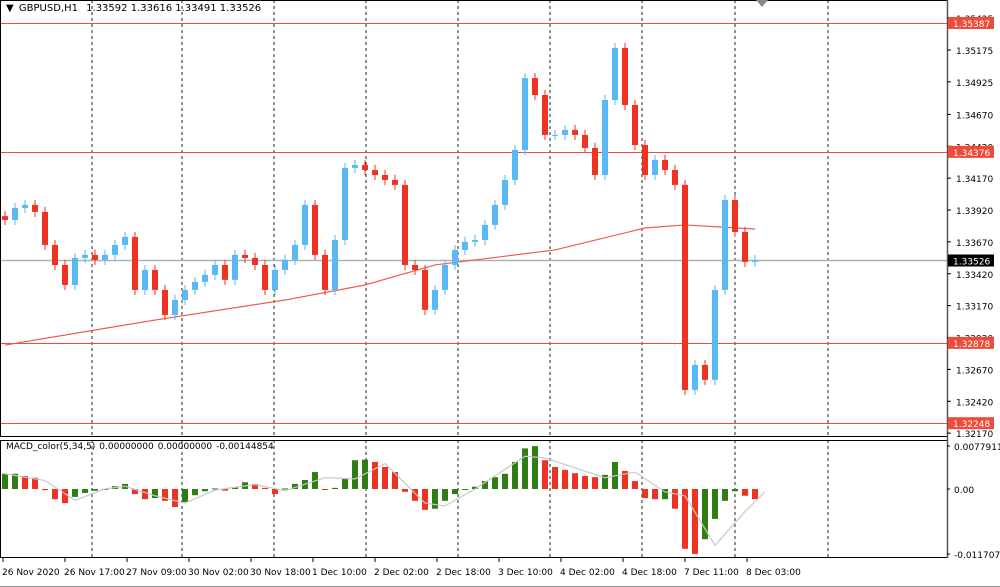 This screenshot has width=1000, height=587. Describe the element at coordinates (974, 403) in the screenshot. I see `price-tick-label: 1.32420` at that location.